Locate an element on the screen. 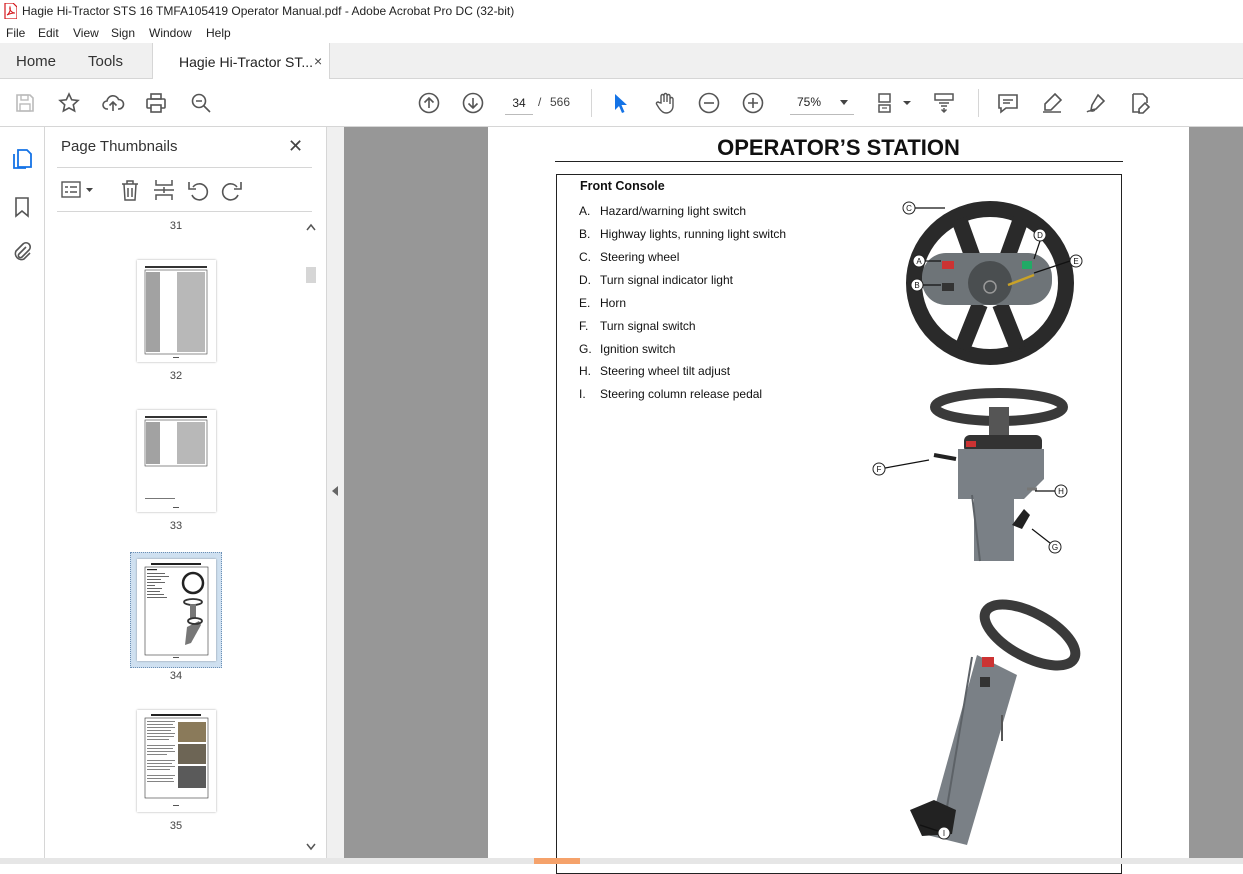 This screenshot has height=874, width=1243. zoom-in-icon is located at coordinates (753, 103).